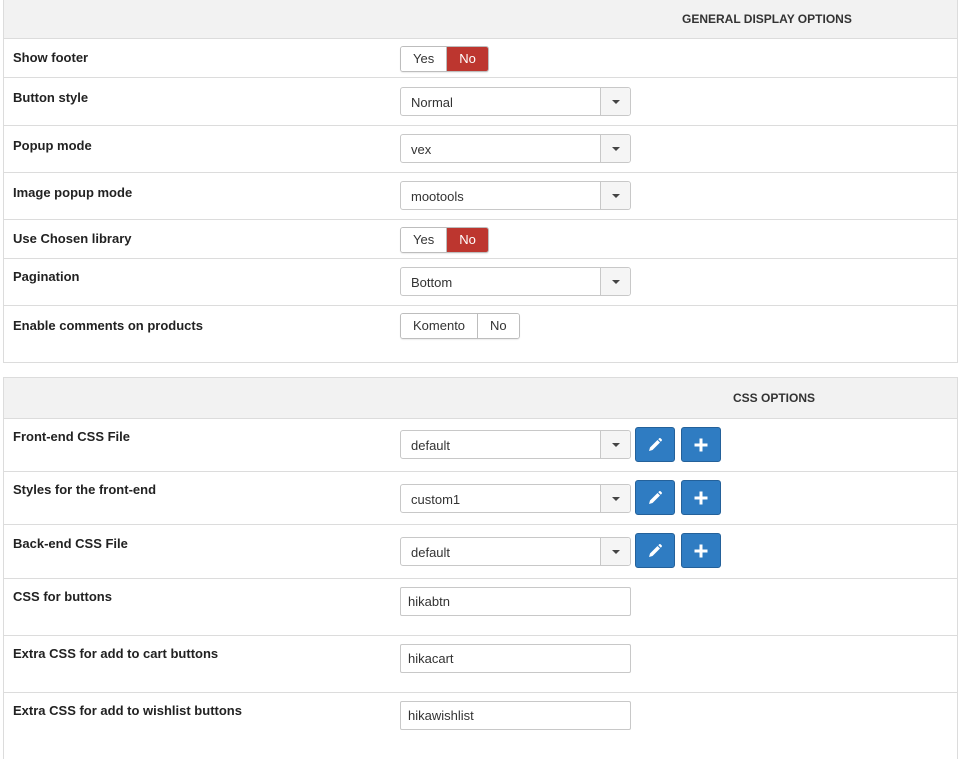 The width and height of the screenshot is (960, 759). Describe the element at coordinates (62, 596) in the screenshot. I see `setting-label: CSS for buttons` at that location.